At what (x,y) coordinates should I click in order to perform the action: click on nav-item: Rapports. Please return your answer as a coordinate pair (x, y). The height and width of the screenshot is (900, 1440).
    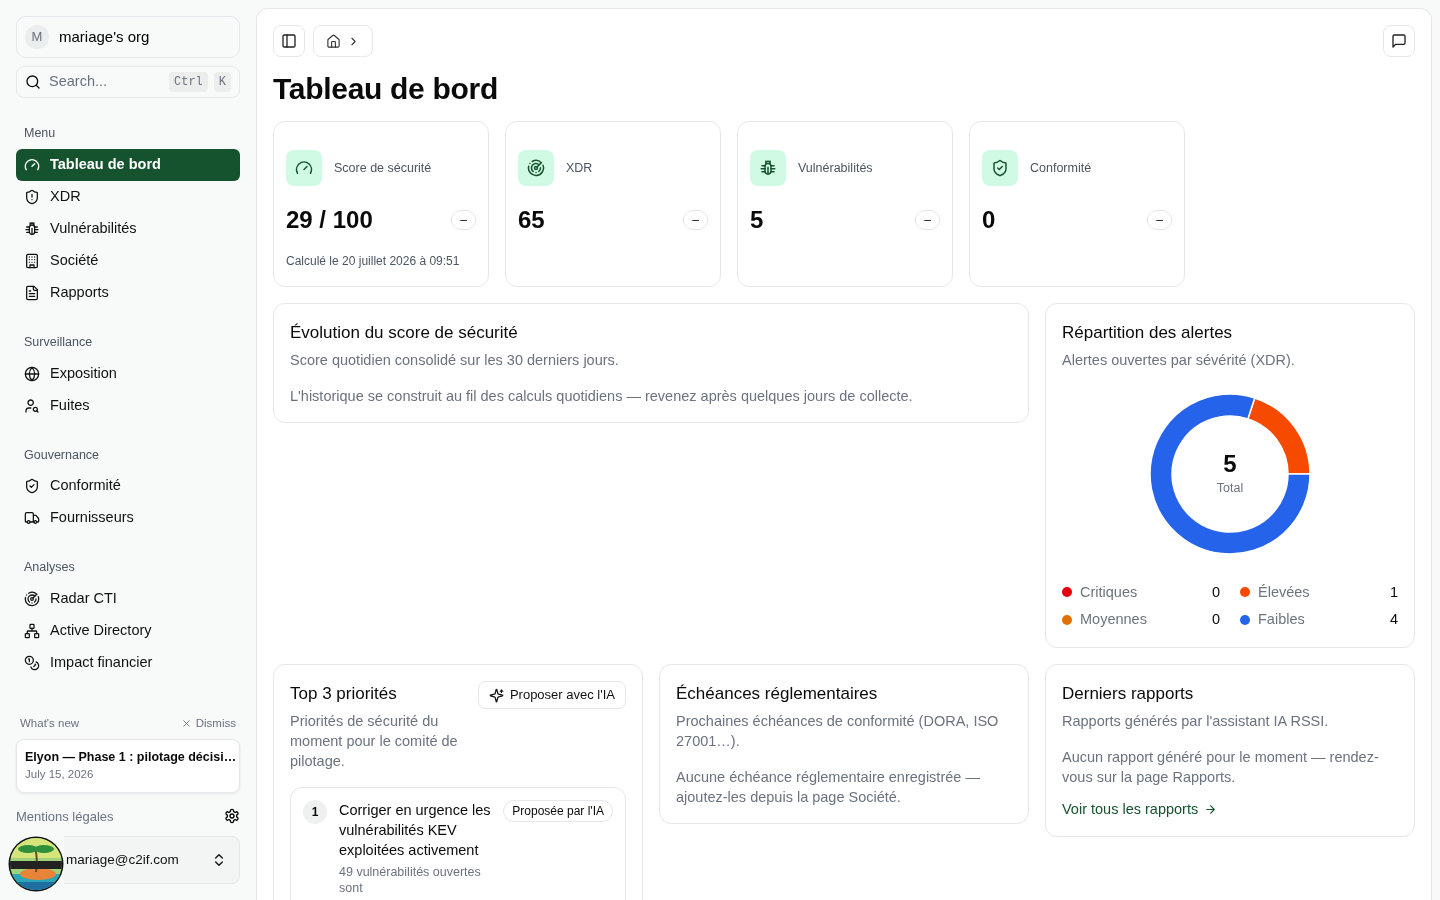
    Looking at the image, I should click on (128, 292).